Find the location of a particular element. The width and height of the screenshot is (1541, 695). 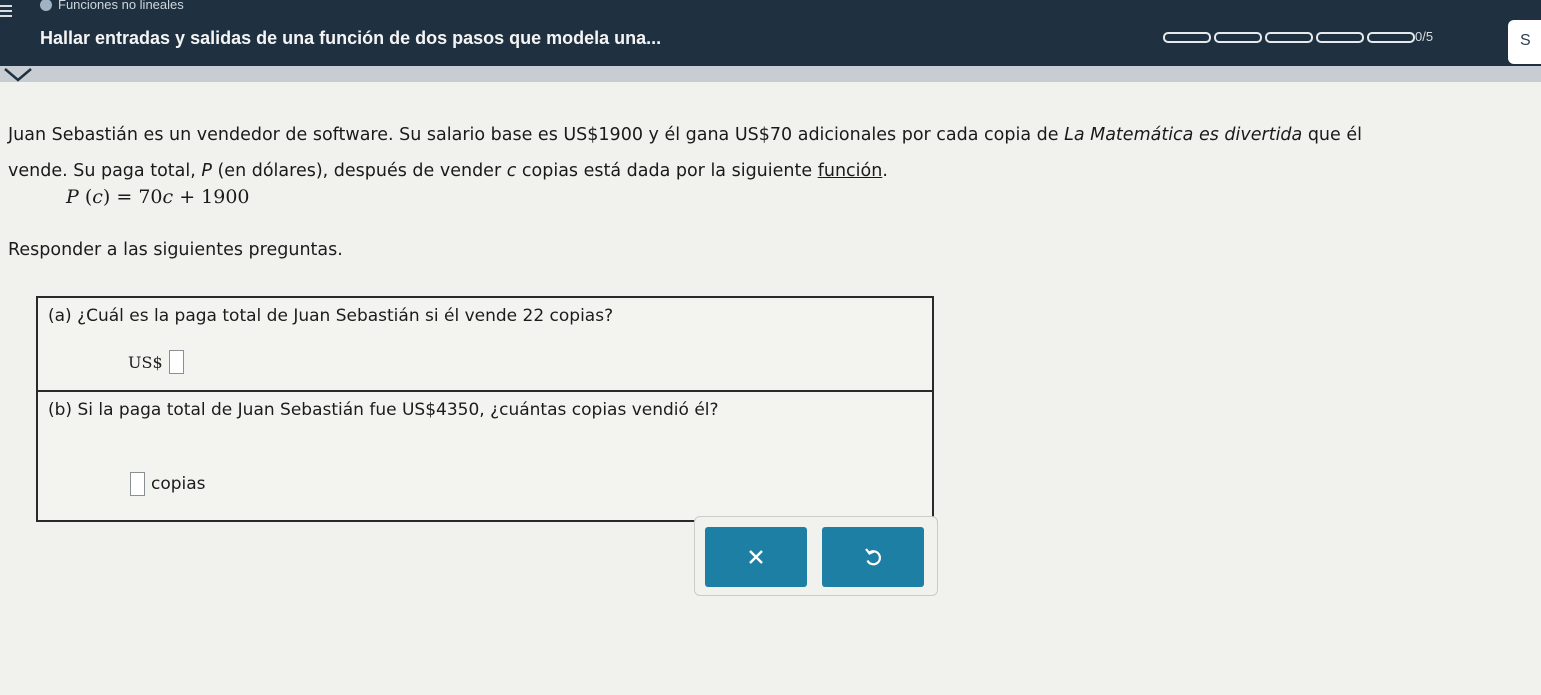

statement-text: copias está dada por la siguiente is located at coordinates (667, 171).